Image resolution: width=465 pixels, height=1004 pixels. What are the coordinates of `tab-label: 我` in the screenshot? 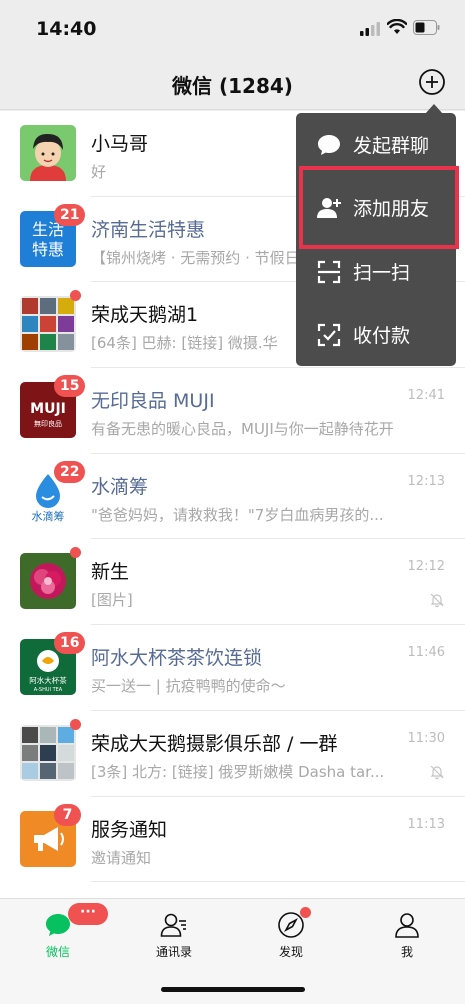 It's located at (406, 952).